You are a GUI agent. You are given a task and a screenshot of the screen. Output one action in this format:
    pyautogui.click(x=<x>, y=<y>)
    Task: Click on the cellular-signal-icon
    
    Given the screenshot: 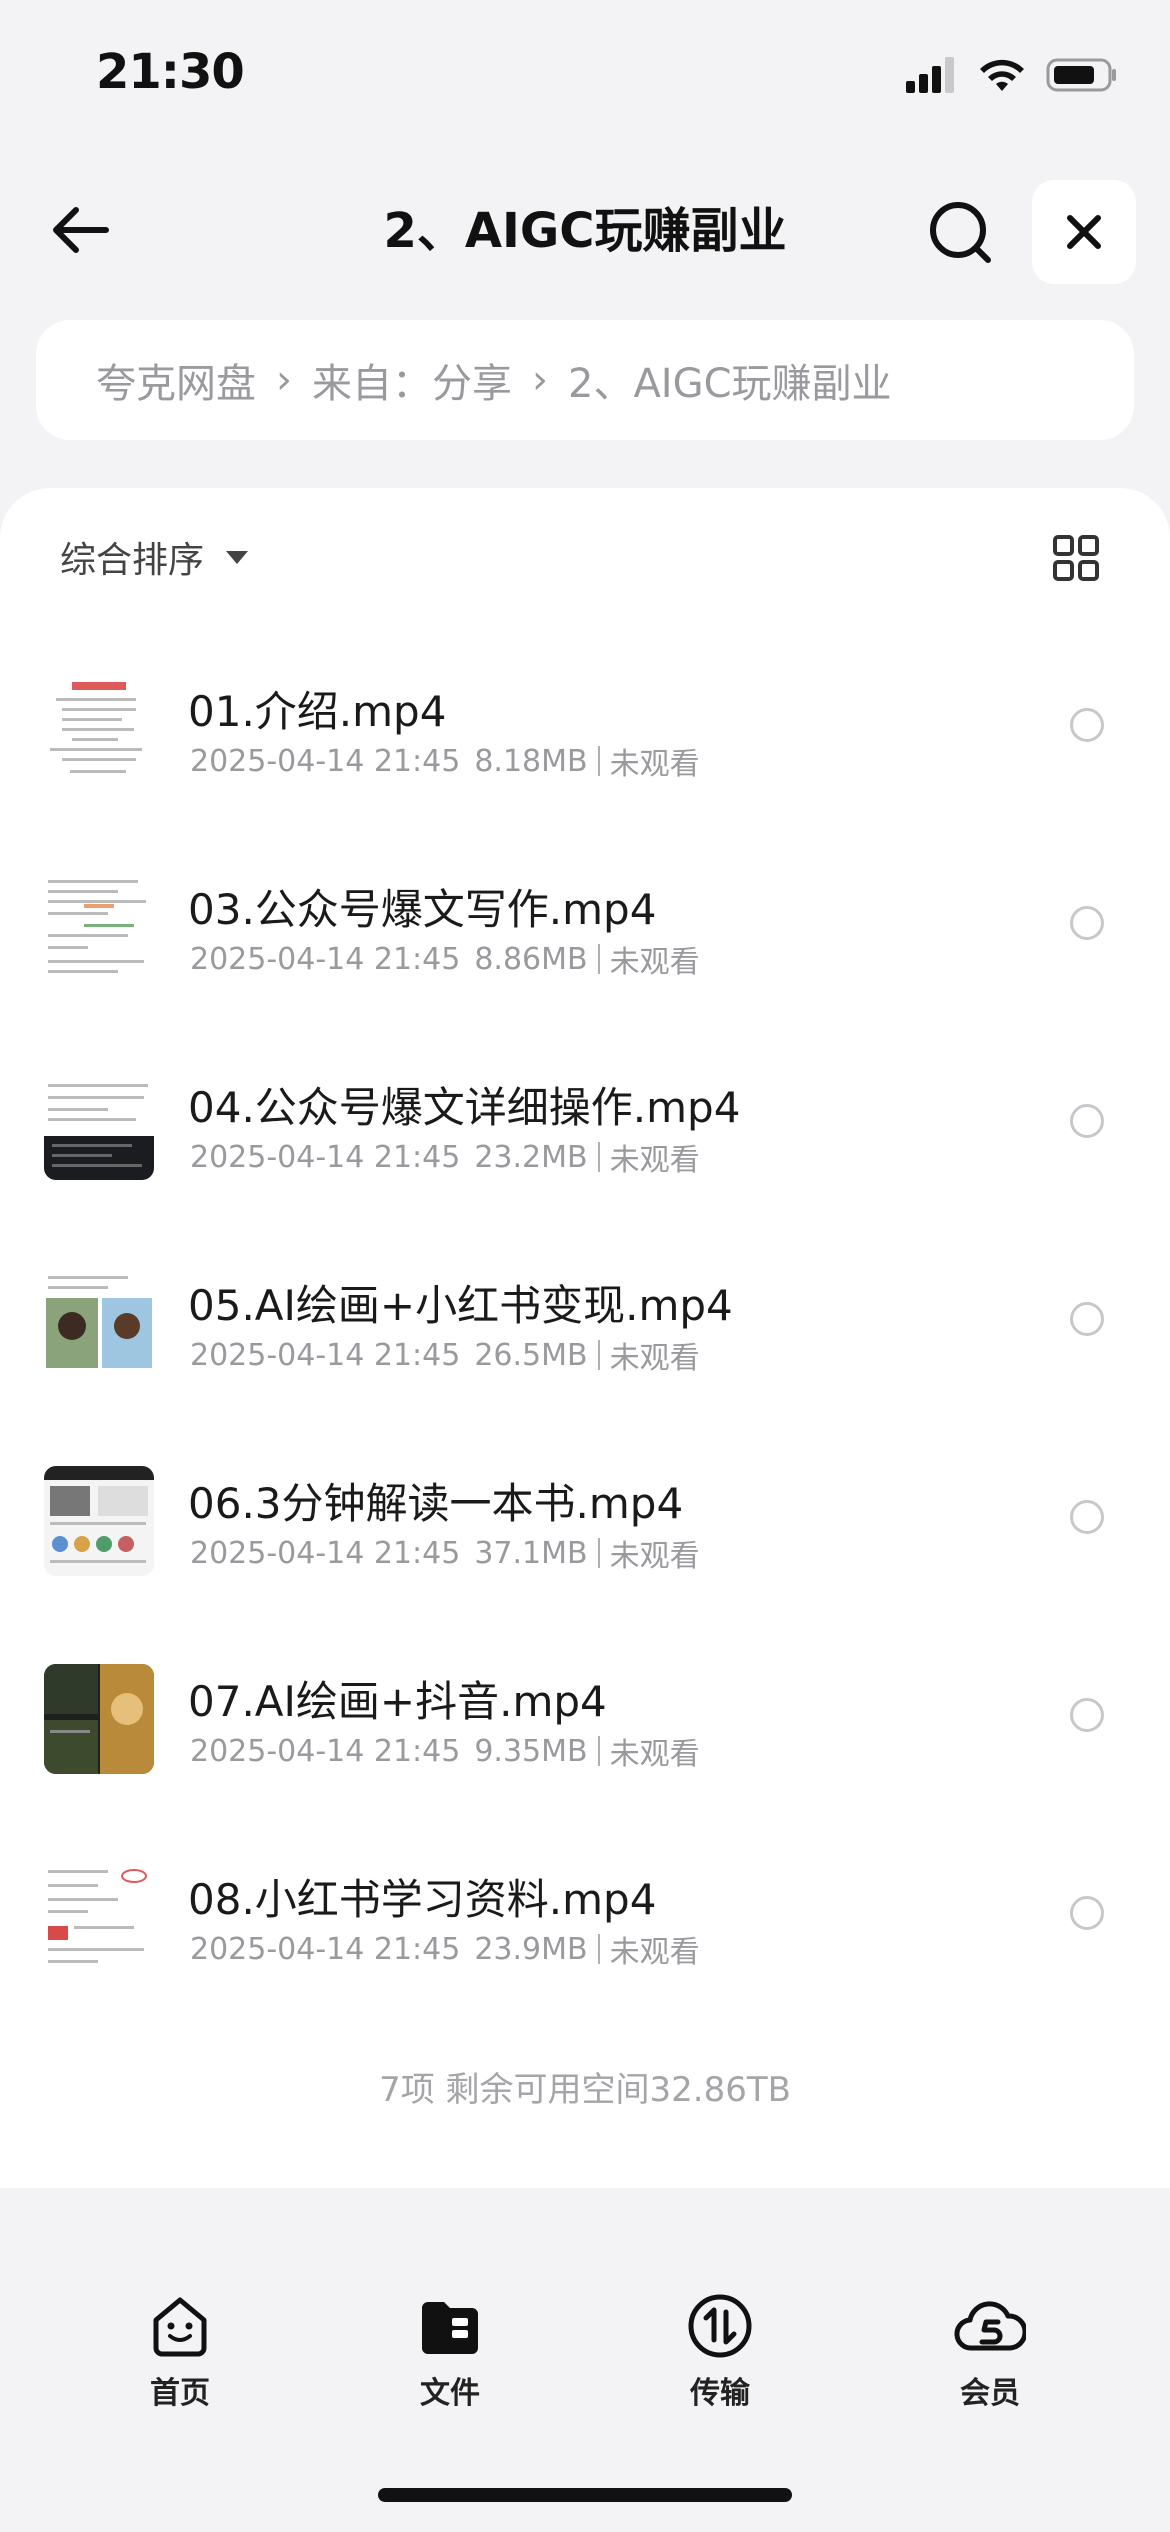 What is the action you would take?
    pyautogui.click(x=930, y=75)
    